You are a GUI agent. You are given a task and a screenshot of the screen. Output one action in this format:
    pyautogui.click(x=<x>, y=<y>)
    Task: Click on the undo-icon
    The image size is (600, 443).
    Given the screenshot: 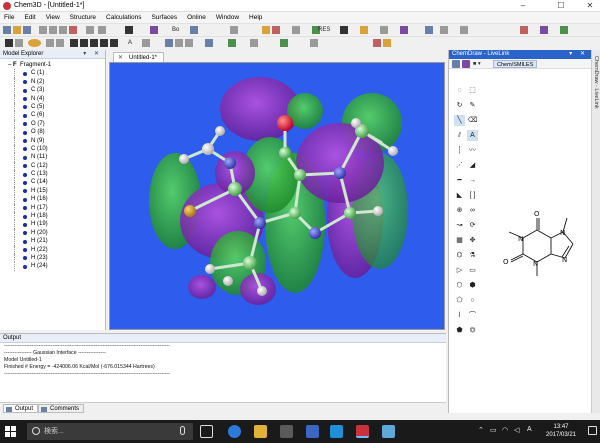 What is the action you would take?
    pyautogui.click(x=90, y=30)
    